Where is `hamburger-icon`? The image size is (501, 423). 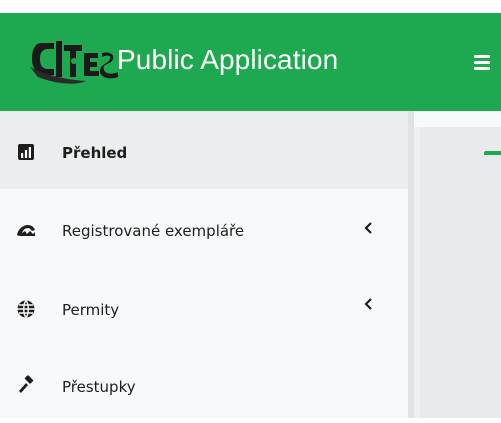 hamburger-icon is located at coordinates (482, 62).